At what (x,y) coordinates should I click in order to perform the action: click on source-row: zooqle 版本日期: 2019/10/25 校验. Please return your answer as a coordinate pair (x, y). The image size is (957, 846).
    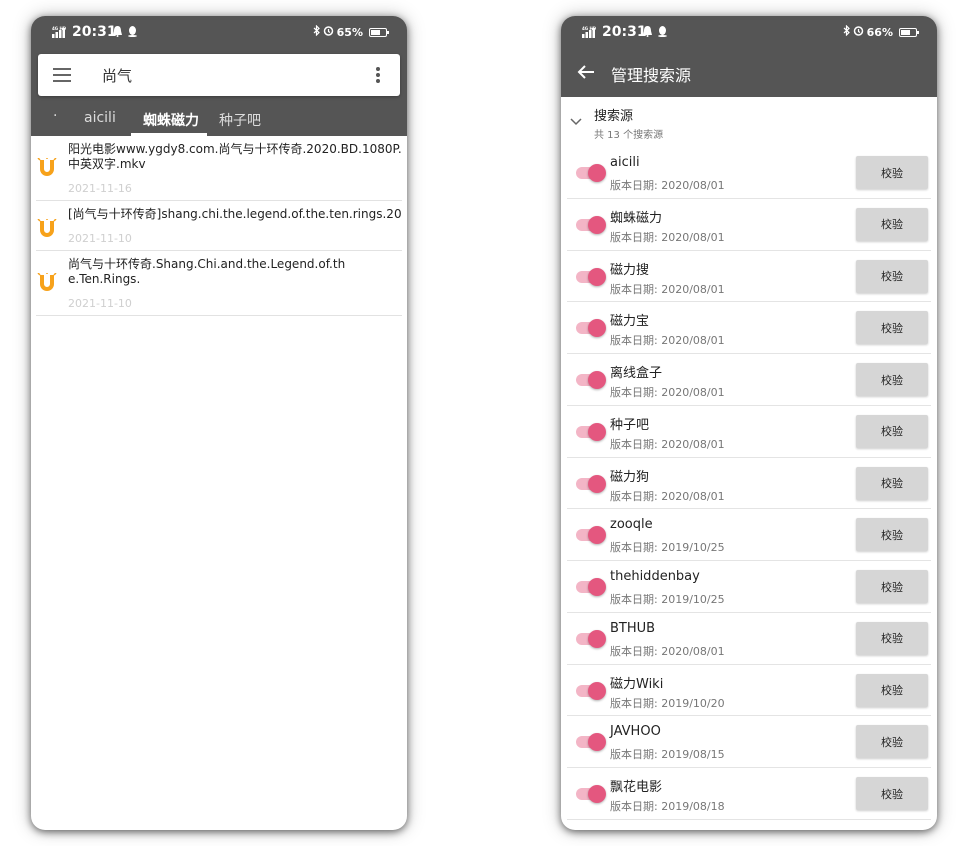
    Looking at the image, I should click on (749, 535).